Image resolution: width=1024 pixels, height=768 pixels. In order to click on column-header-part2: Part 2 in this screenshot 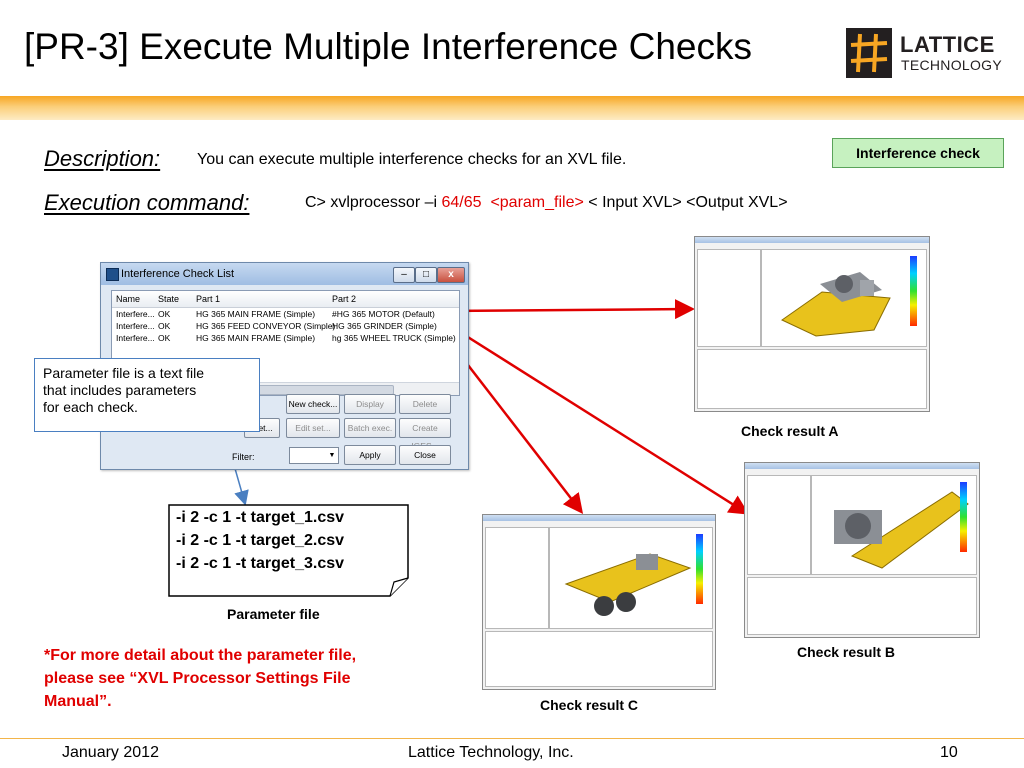, I will do `click(344, 299)`.